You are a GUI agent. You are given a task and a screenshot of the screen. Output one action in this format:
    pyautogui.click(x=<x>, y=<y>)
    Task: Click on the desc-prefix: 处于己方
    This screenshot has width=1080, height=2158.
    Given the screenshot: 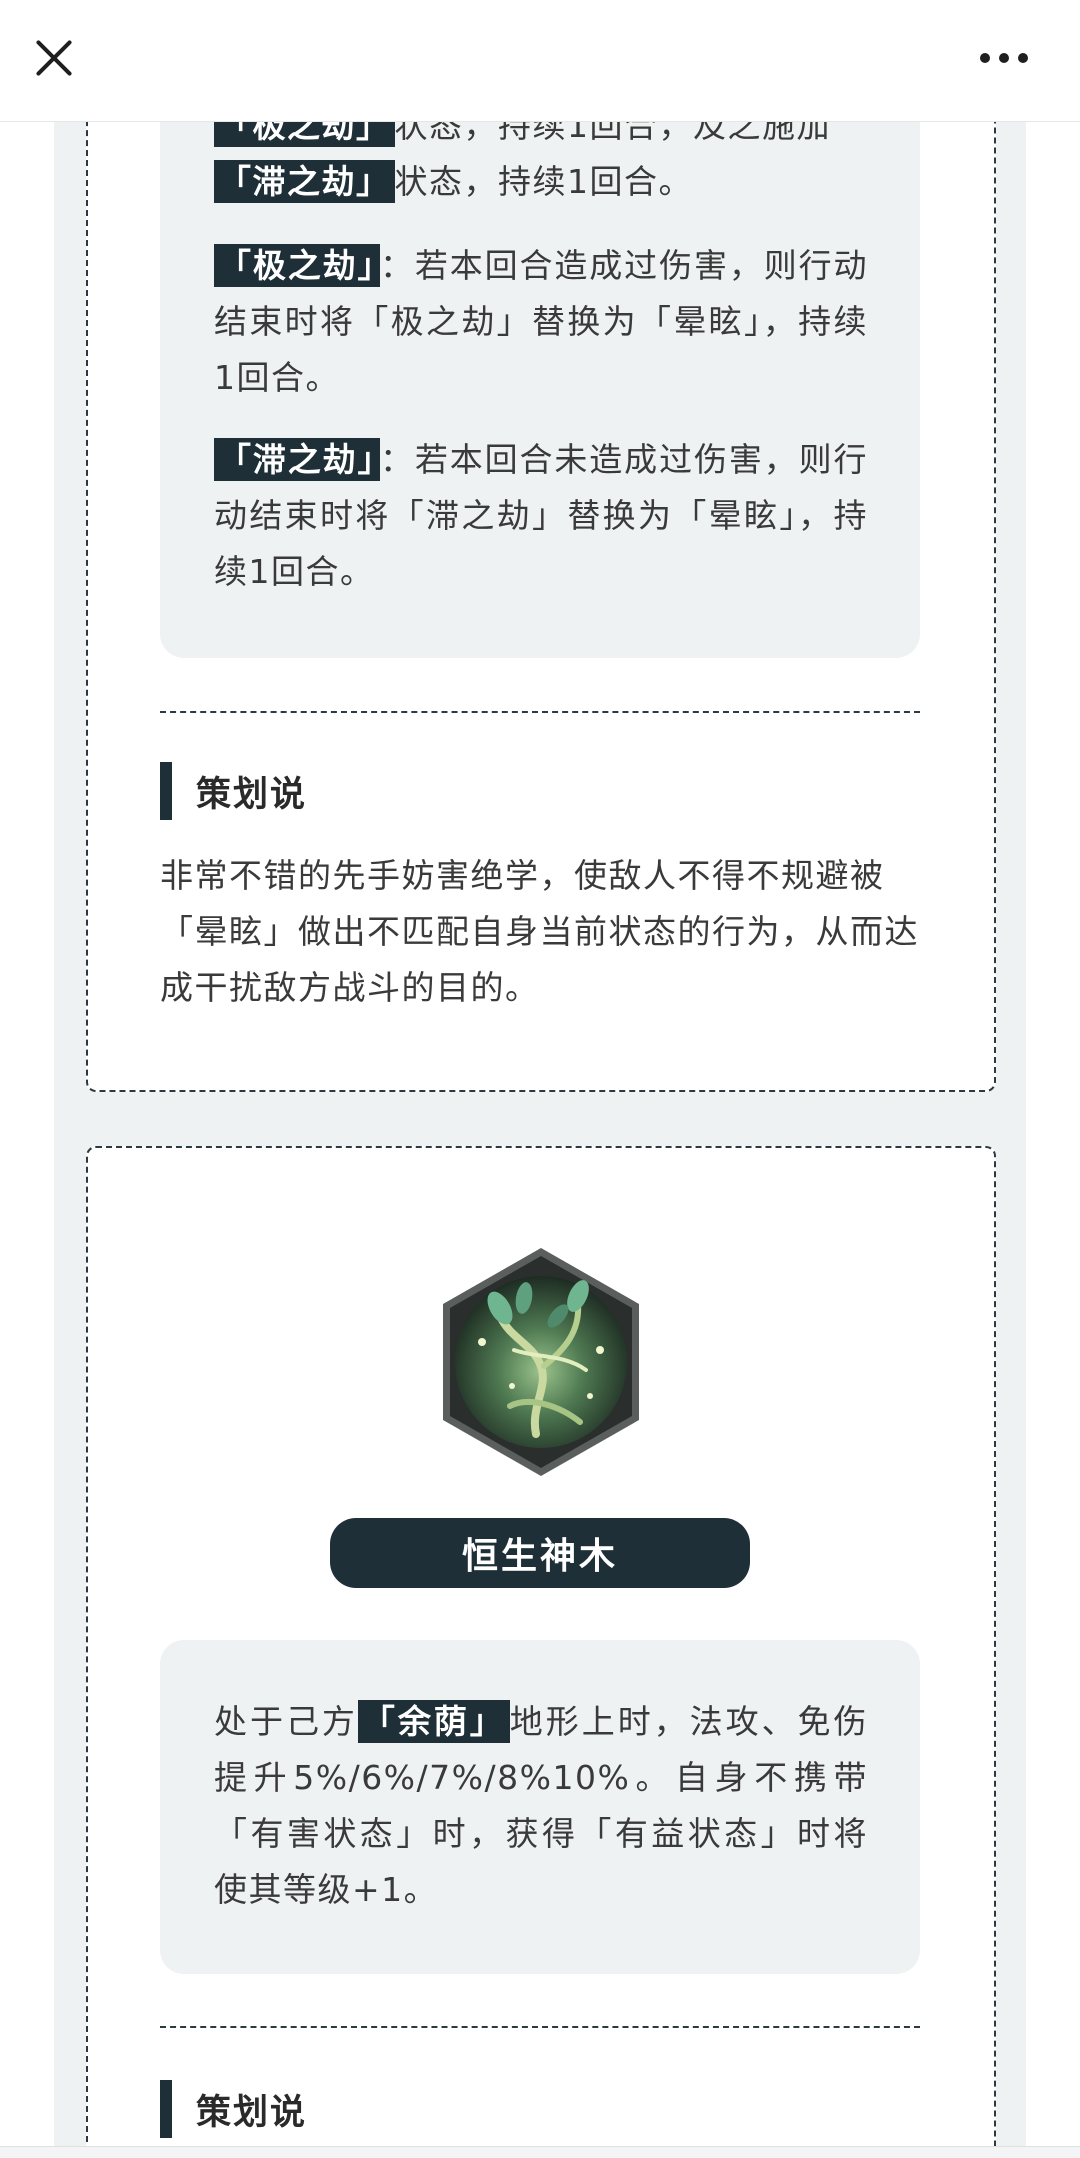 What is the action you would take?
    pyautogui.click(x=286, y=1721)
    